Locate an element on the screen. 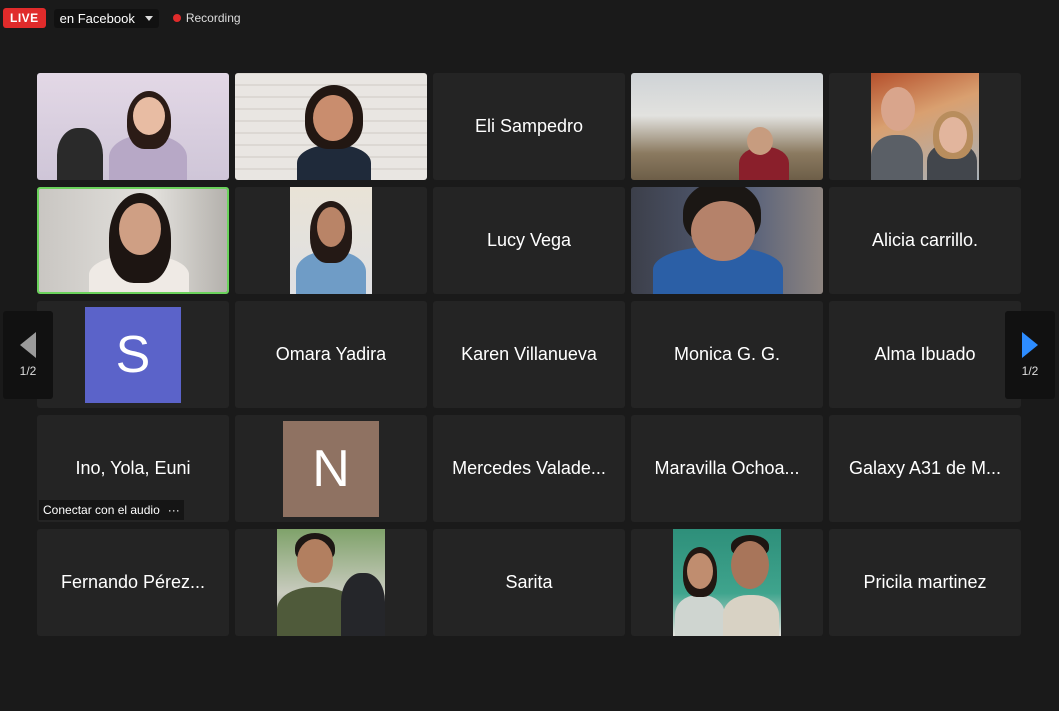 The image size is (1059, 711). chevron-down-icon is located at coordinates (148, 18).